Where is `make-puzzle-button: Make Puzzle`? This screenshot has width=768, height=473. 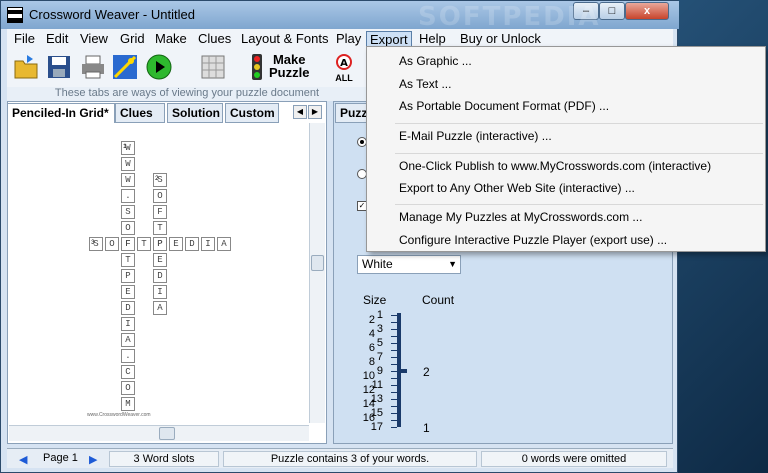
make-puzzle-button: Make Puzzle is located at coordinates (289, 66).